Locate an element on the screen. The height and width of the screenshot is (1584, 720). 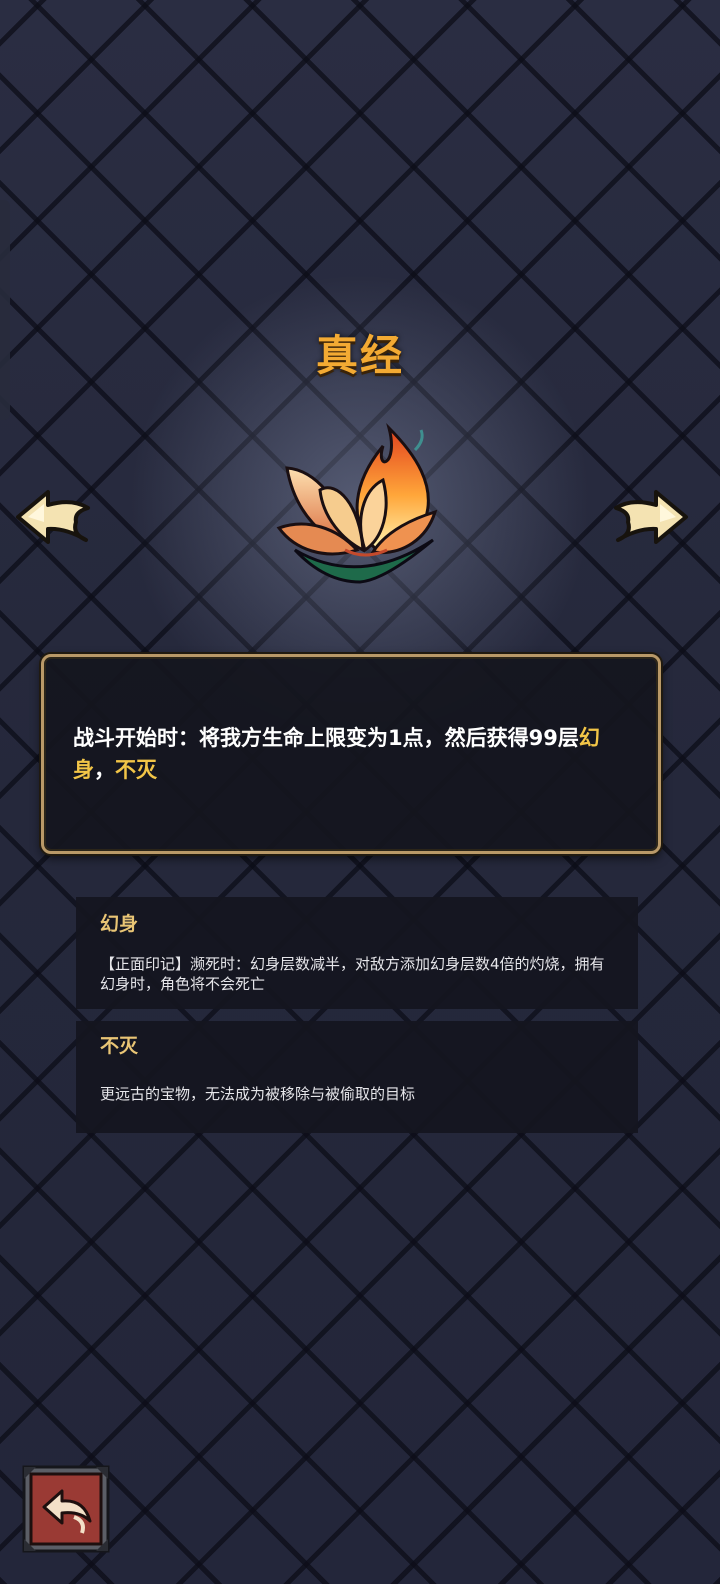
back-button is located at coordinates (66, 1509).